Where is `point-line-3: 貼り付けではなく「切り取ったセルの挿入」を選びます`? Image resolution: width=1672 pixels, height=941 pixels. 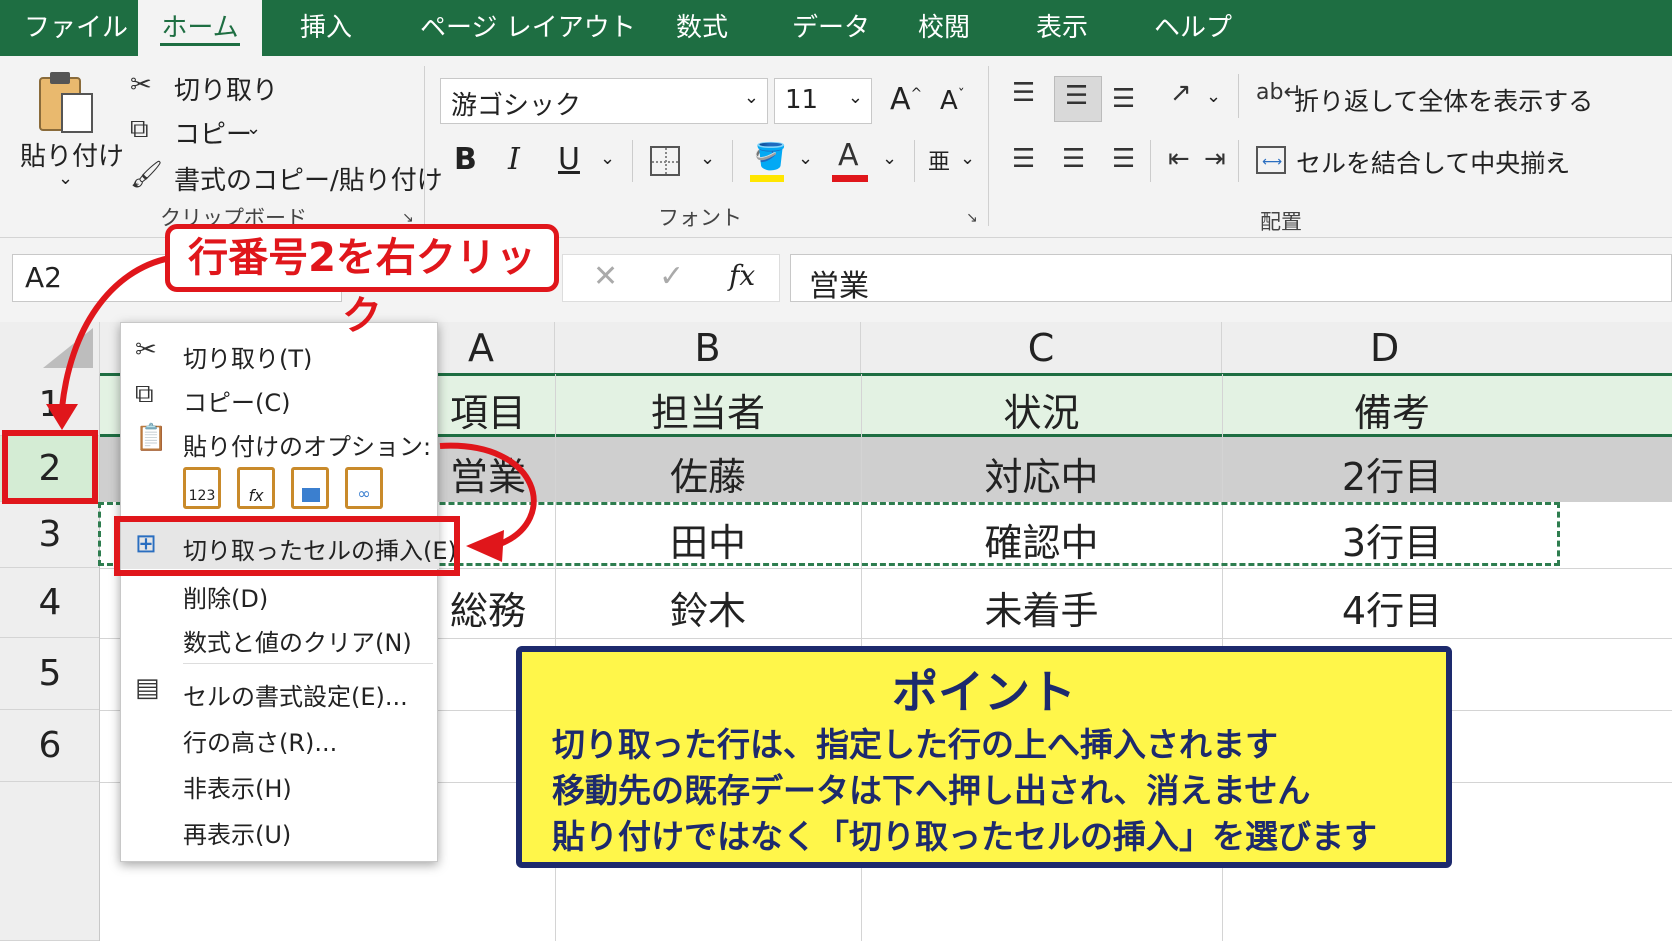
point-line-3: 貼り付けではなく「切り取ったセルの挿入」を選びます is located at coordinates (964, 836).